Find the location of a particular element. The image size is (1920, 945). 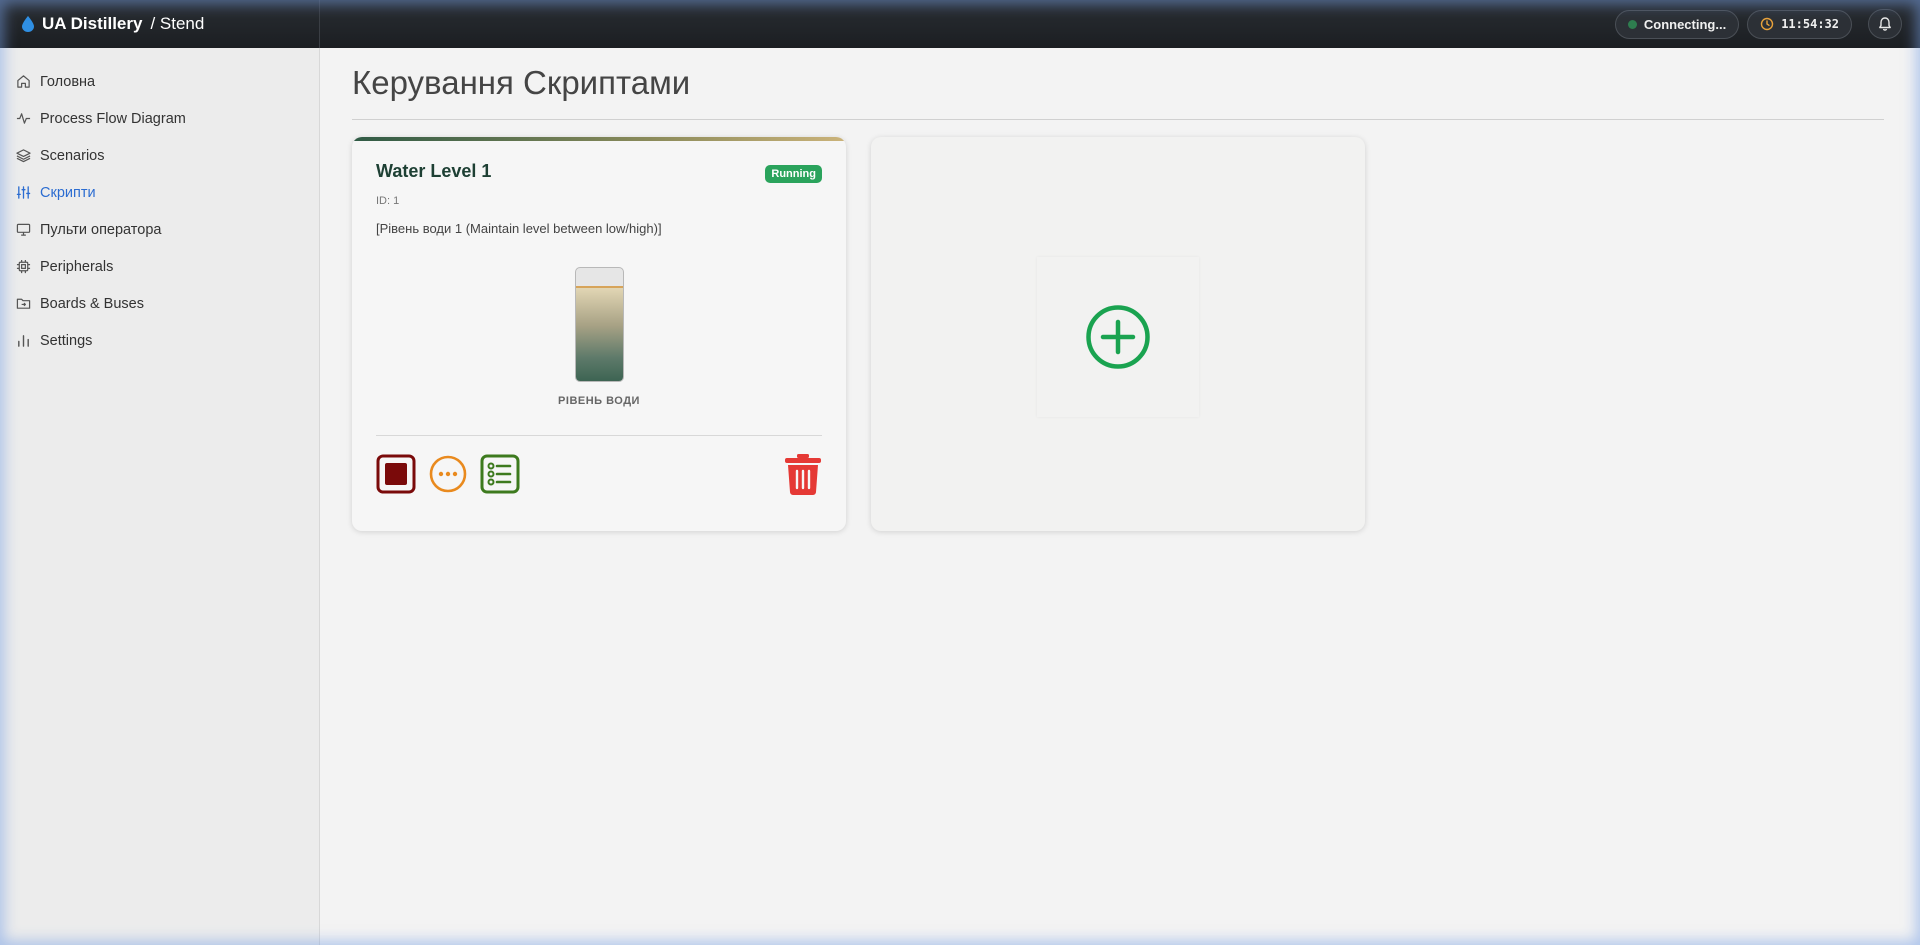

activity-icon is located at coordinates (23, 118).